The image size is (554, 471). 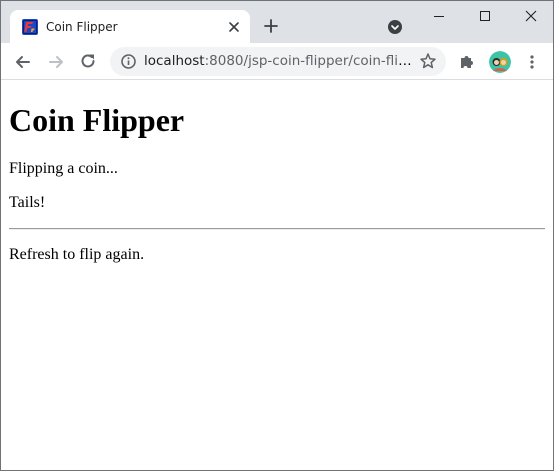 I want to click on hint-text: Refresh to flip again., so click(x=77, y=254).